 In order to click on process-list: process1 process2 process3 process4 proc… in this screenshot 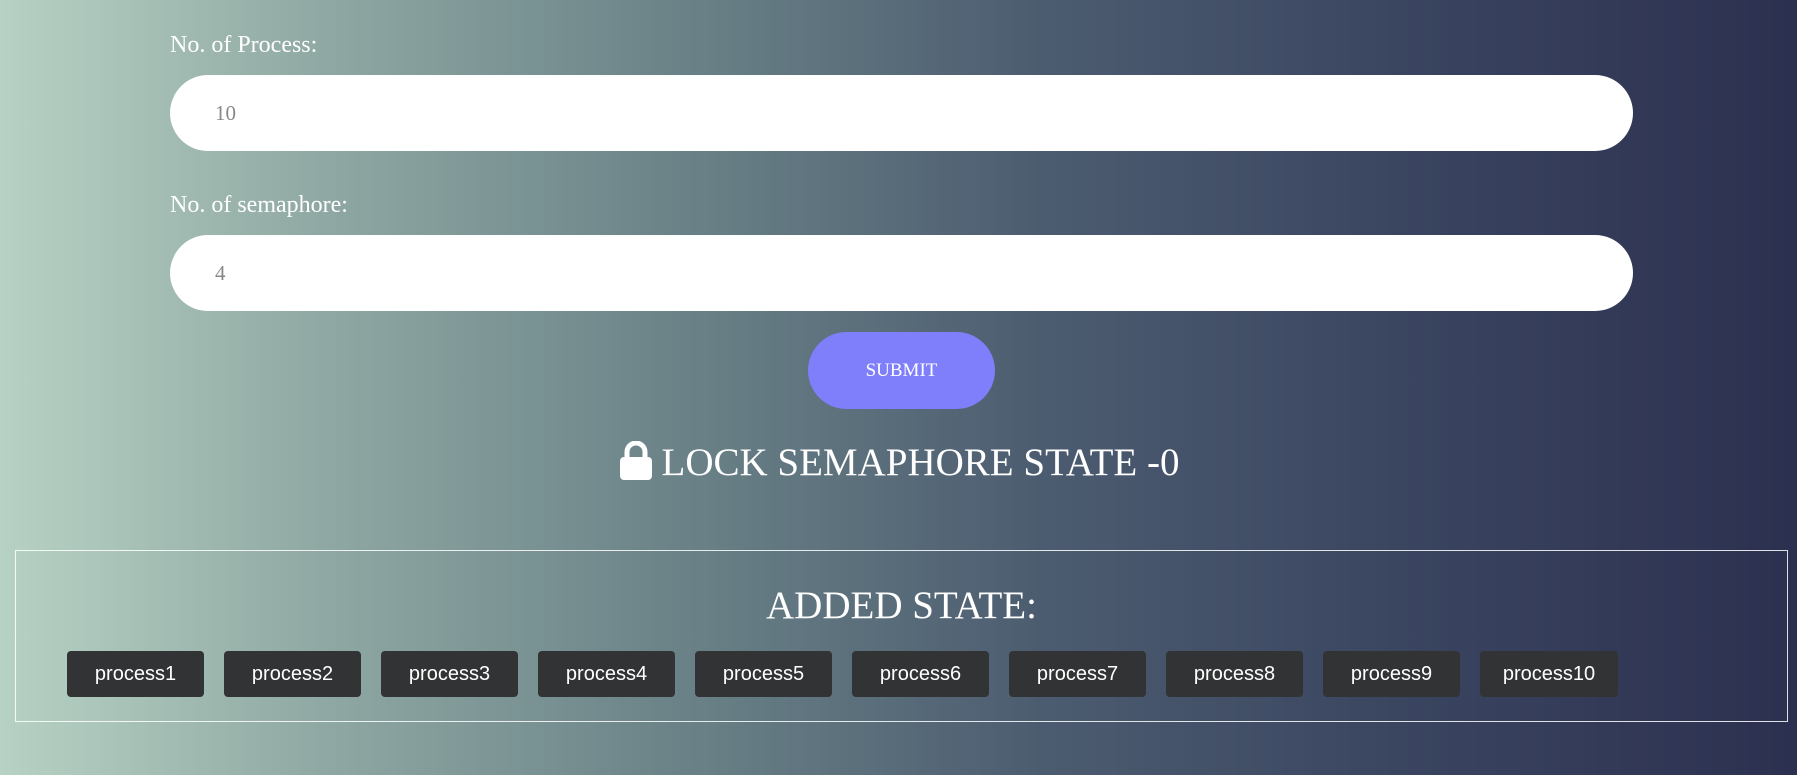, I will do `click(842, 674)`.